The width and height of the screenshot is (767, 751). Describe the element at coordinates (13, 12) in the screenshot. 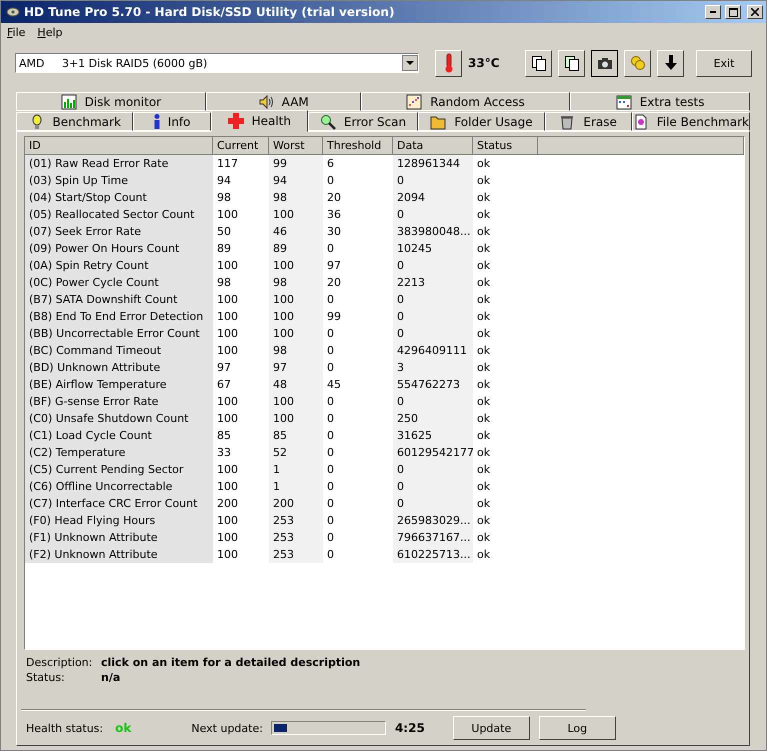

I see `disk-icon` at that location.